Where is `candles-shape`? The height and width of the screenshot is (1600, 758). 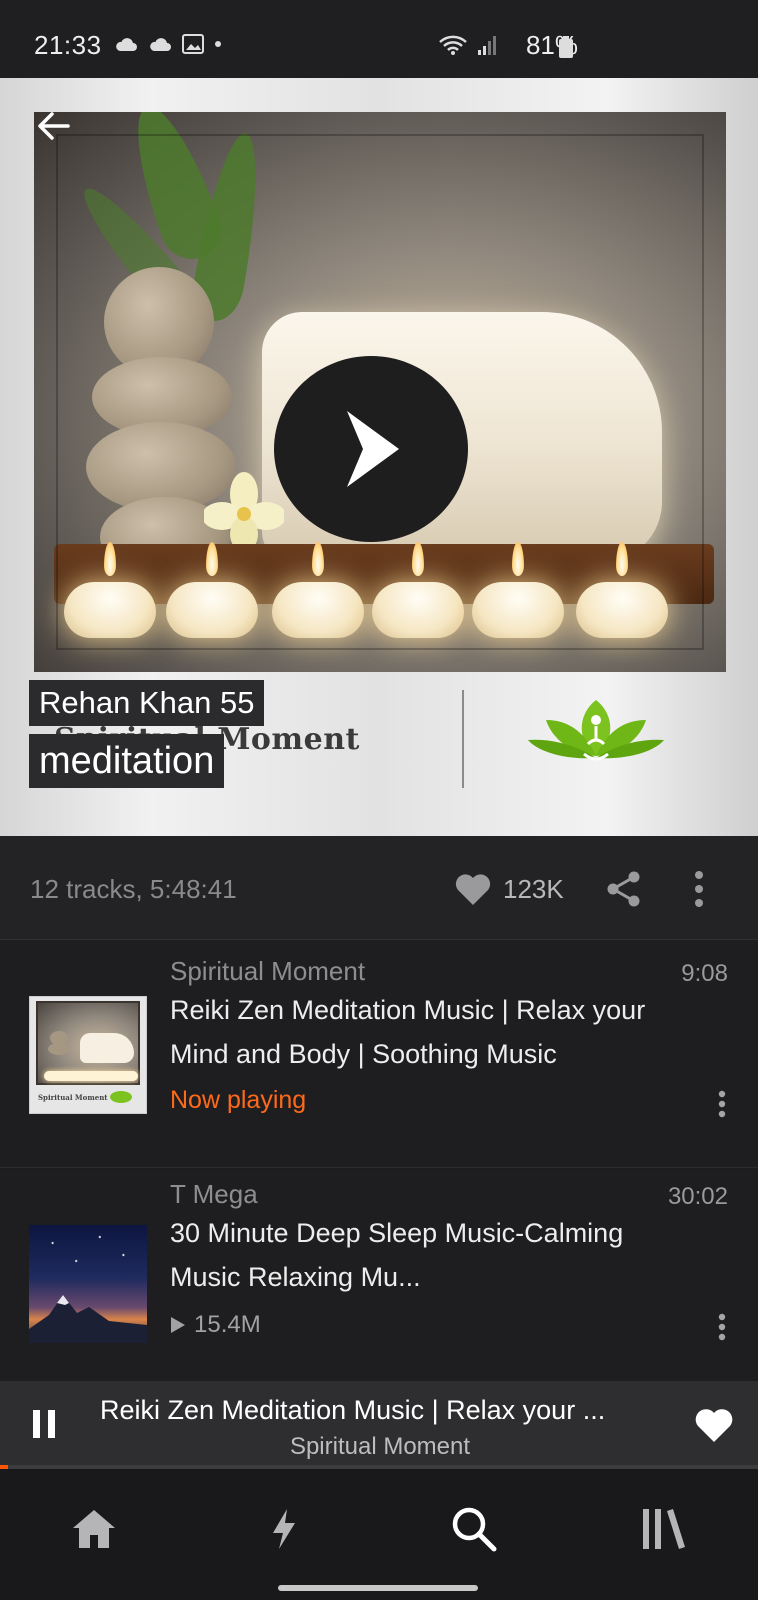
candles-shape is located at coordinates (91, 1076).